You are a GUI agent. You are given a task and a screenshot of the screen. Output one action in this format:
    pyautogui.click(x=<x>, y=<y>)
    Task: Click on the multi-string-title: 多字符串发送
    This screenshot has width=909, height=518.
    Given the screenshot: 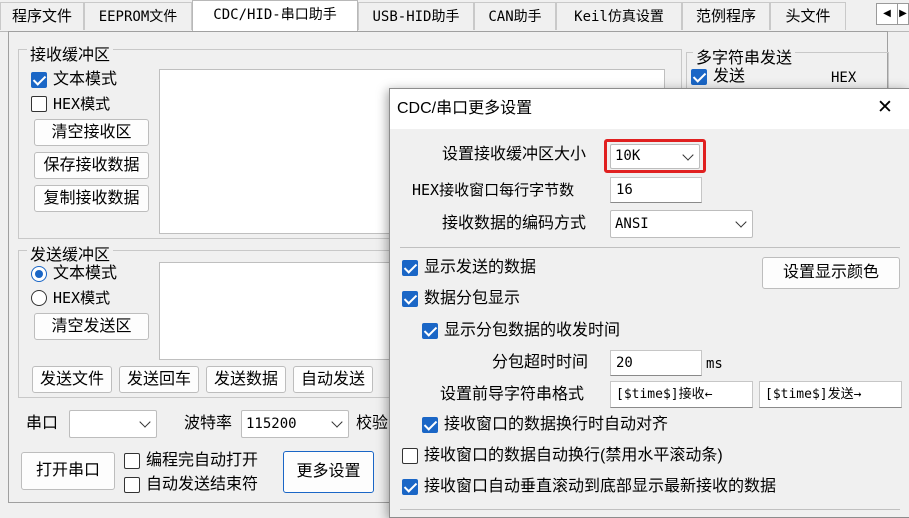 What is the action you would take?
    pyautogui.click(x=744, y=56)
    